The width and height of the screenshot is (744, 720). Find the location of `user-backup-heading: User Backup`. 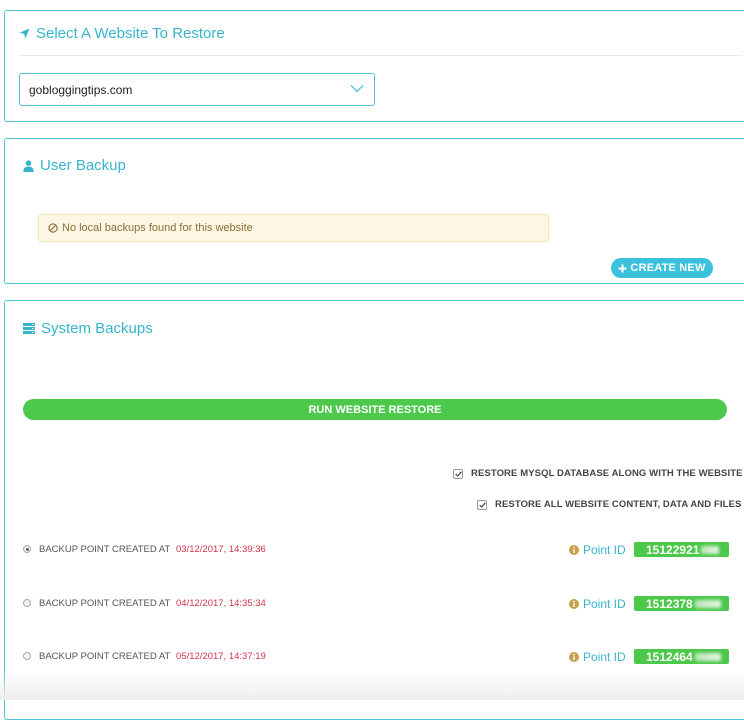

user-backup-heading: User Backup is located at coordinates (74, 165).